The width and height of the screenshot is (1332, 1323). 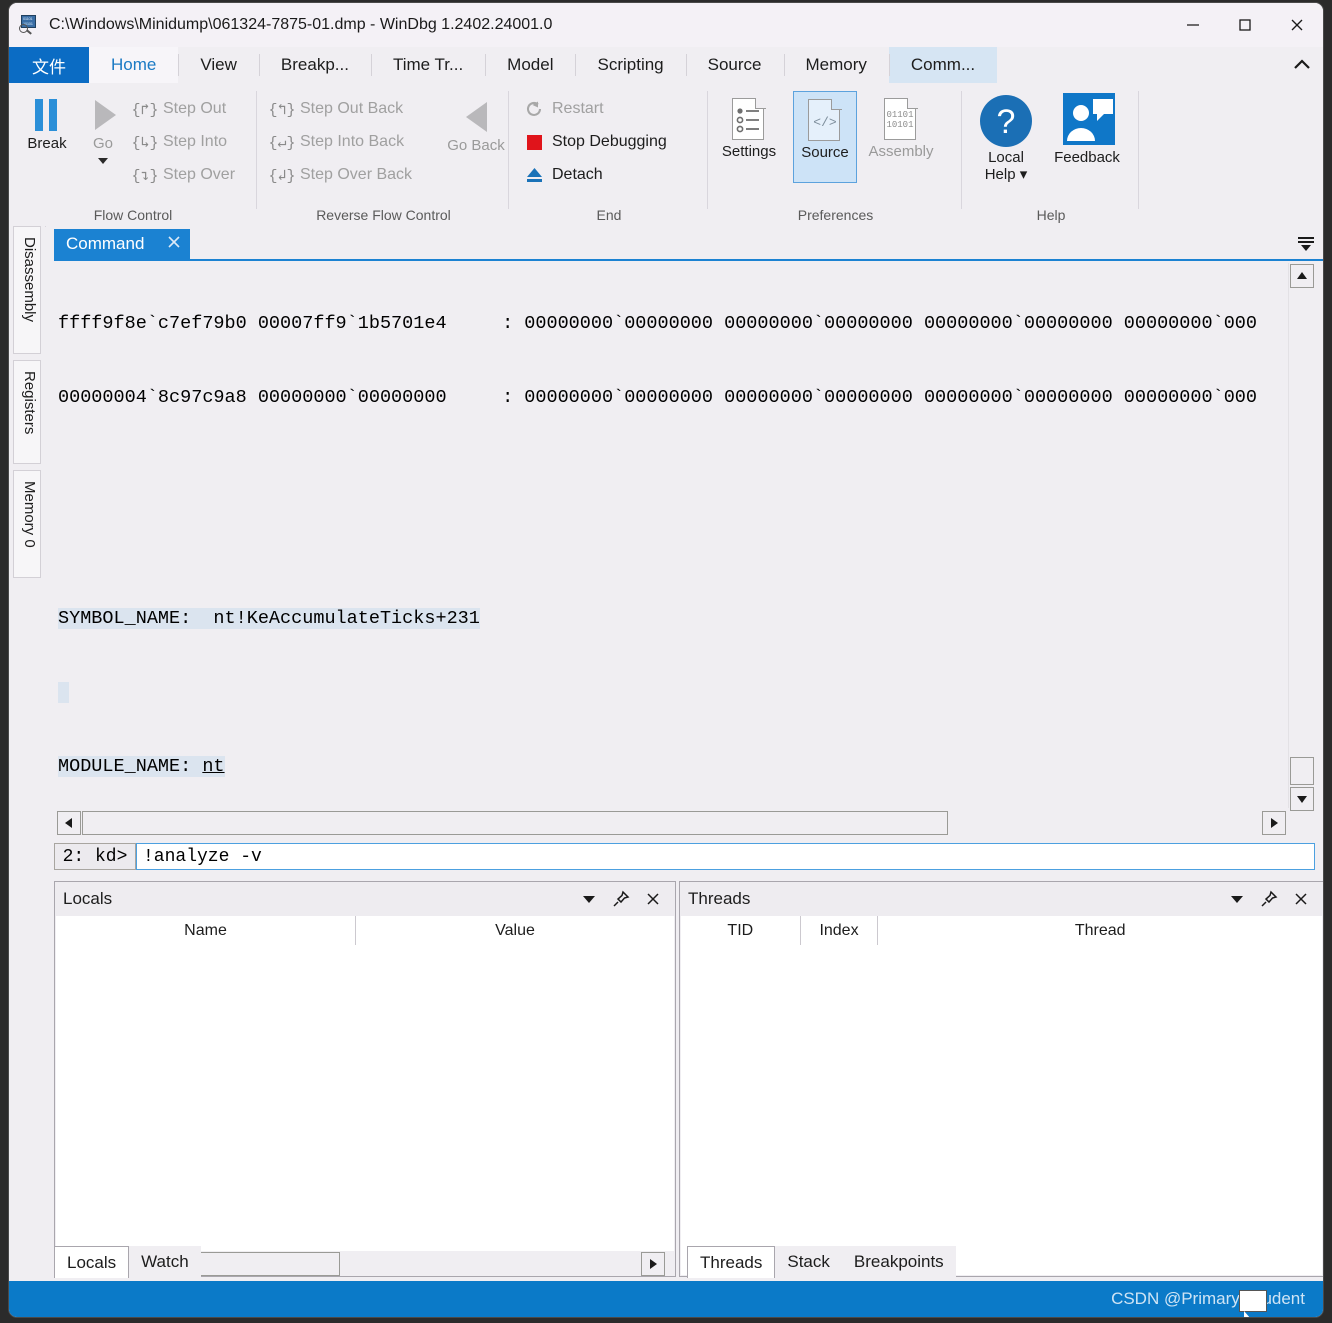 I want to click on command-scroll-thumb, so click(x=1302, y=771).